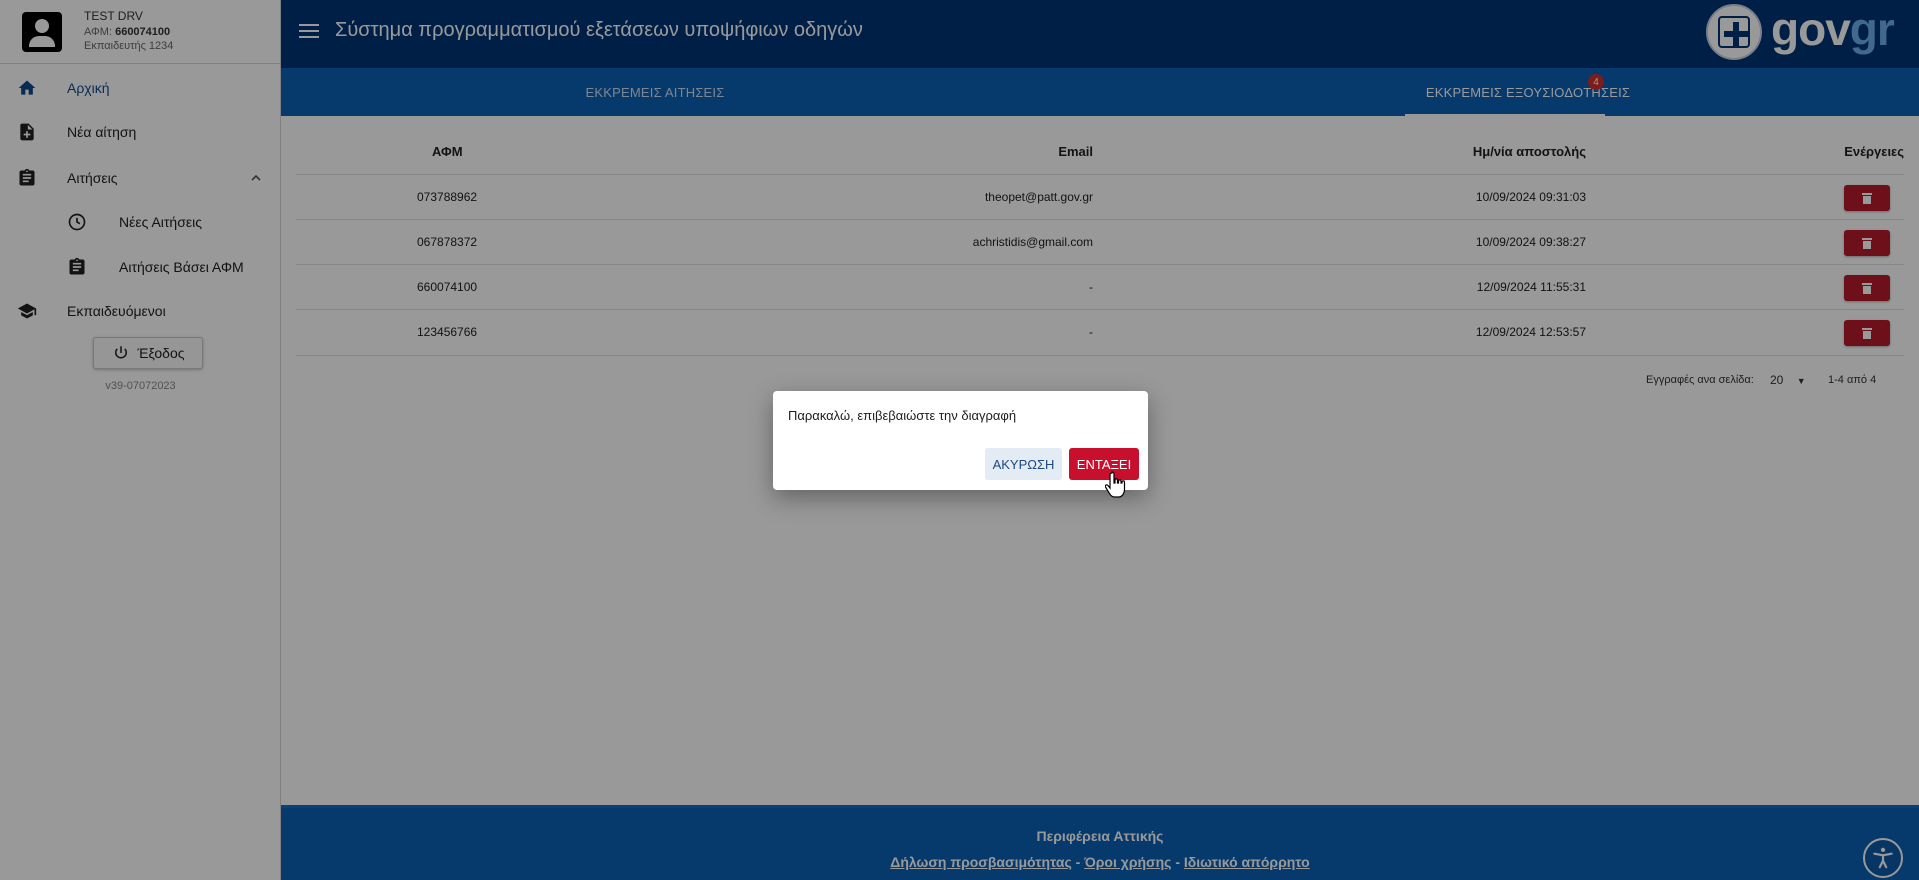 This screenshot has width=1919, height=880. Describe the element at coordinates (1115, 484) in the screenshot. I see `hand-pointer-cursor-icon` at that location.